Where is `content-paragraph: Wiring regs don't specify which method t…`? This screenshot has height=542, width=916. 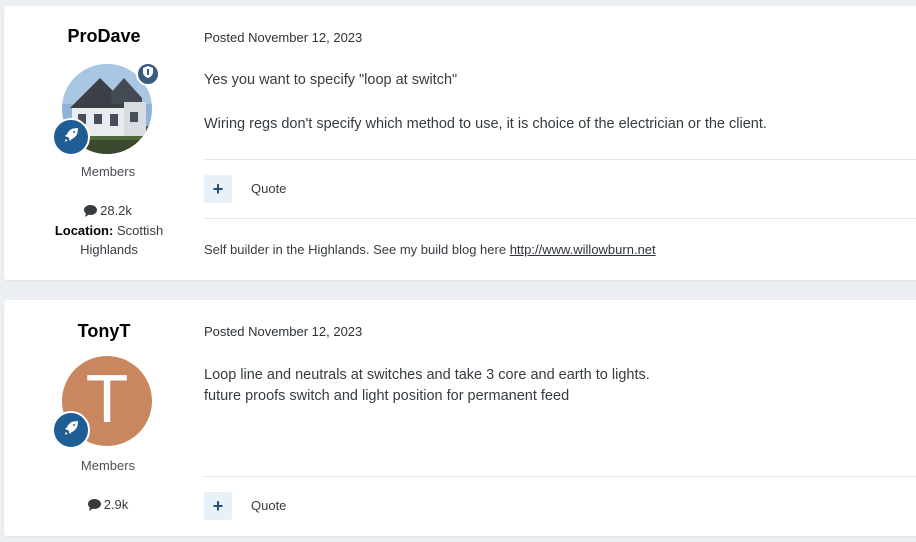
content-paragraph: Wiring regs don't specify which method t… is located at coordinates (485, 124).